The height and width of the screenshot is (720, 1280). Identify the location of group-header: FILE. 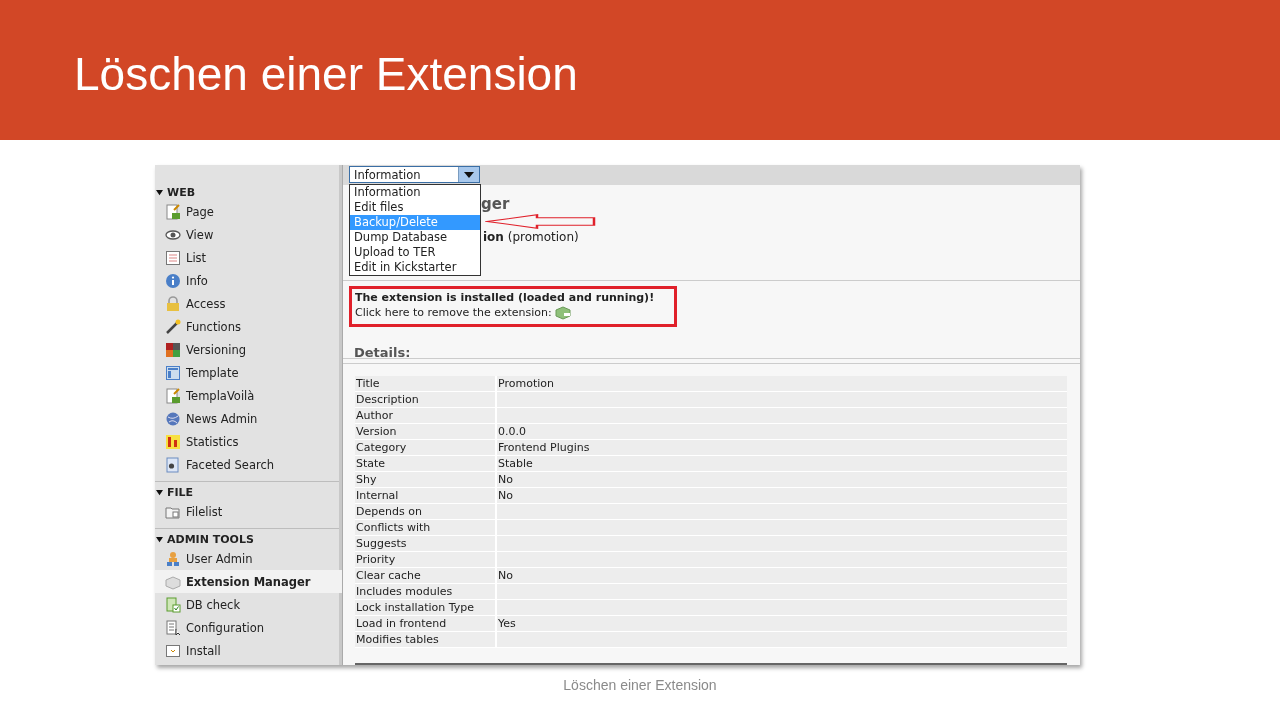
(247, 492).